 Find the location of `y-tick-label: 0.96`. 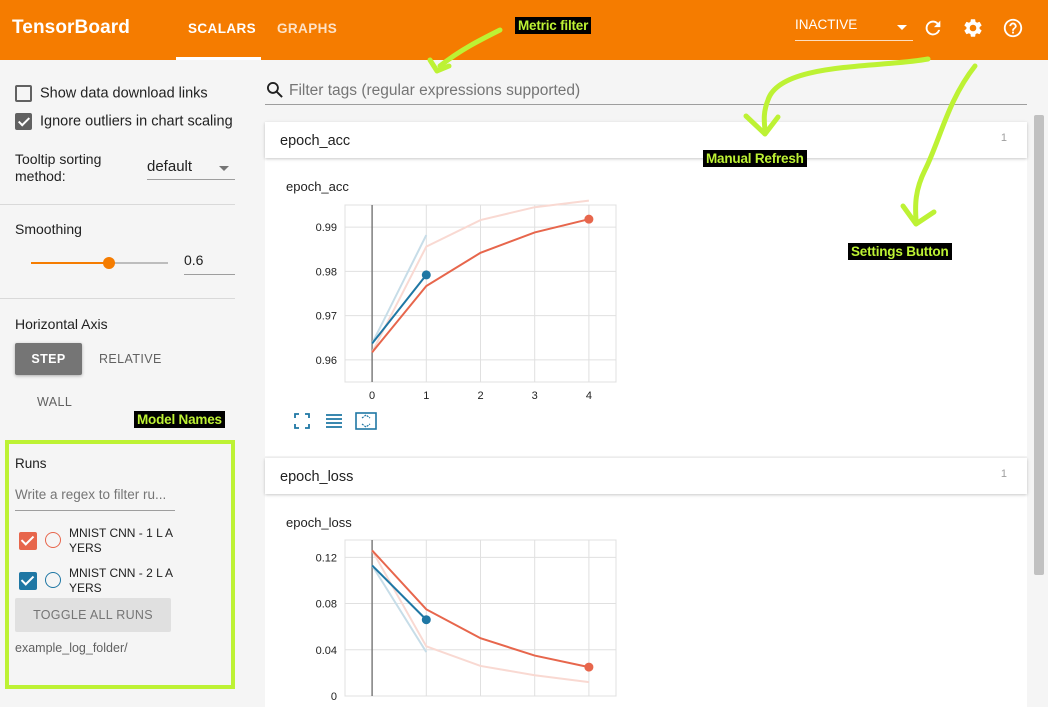

y-tick-label: 0.96 is located at coordinates (326, 361).